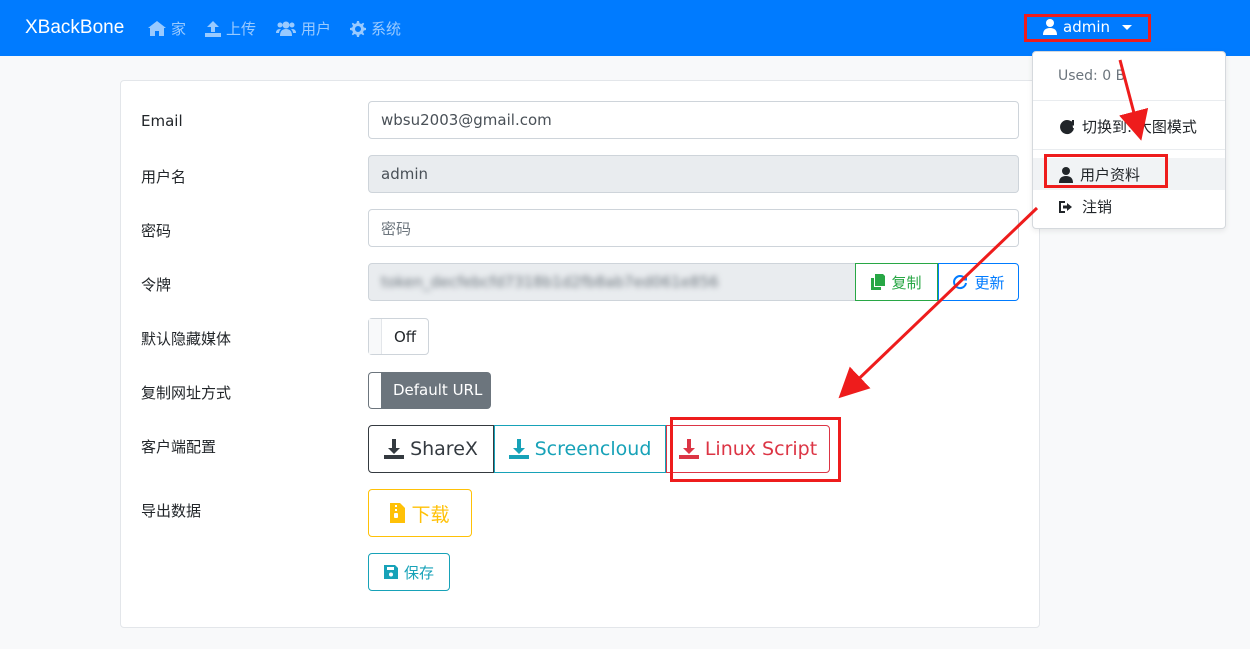 This screenshot has height=649, width=1250. I want to click on password-label: 密码, so click(156, 231).